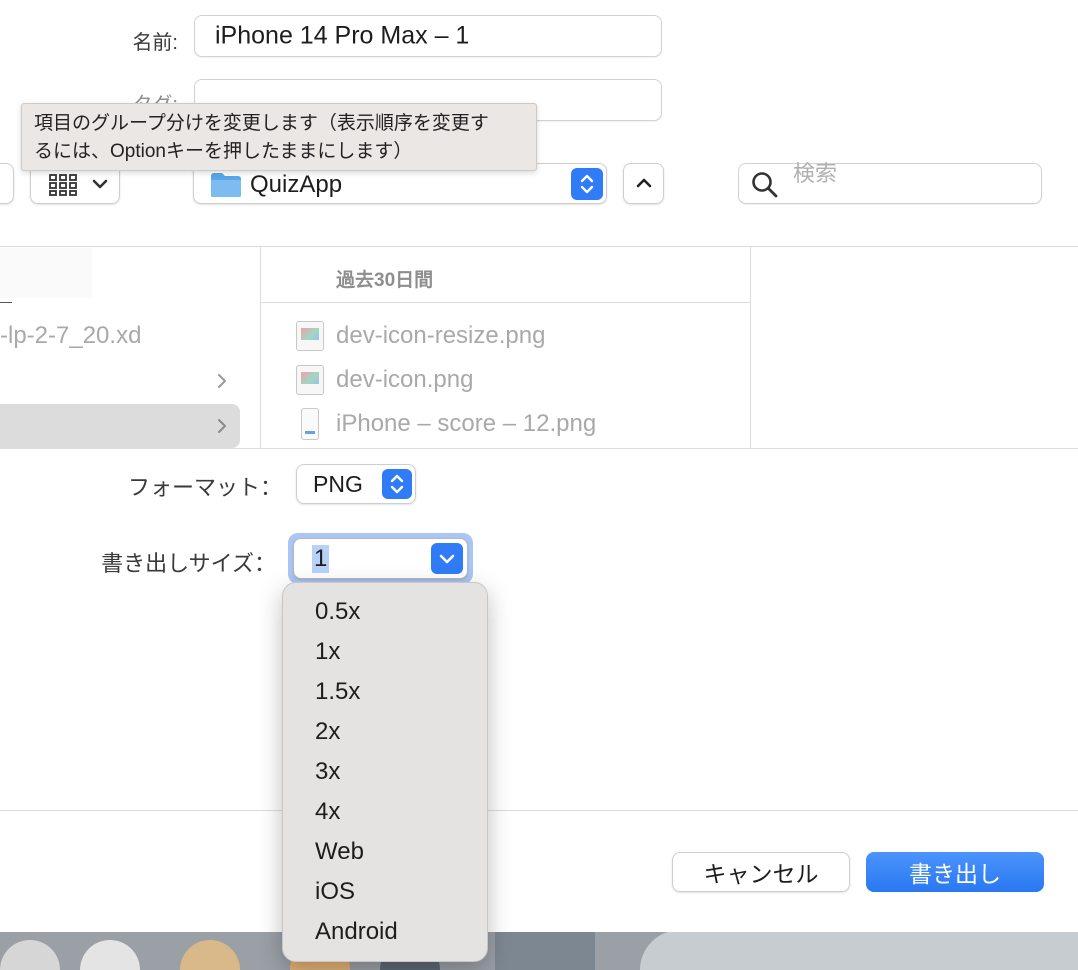 This screenshot has height=970, width=1078. What do you see at coordinates (7, 183) in the screenshot?
I see `back-button-partial` at bounding box center [7, 183].